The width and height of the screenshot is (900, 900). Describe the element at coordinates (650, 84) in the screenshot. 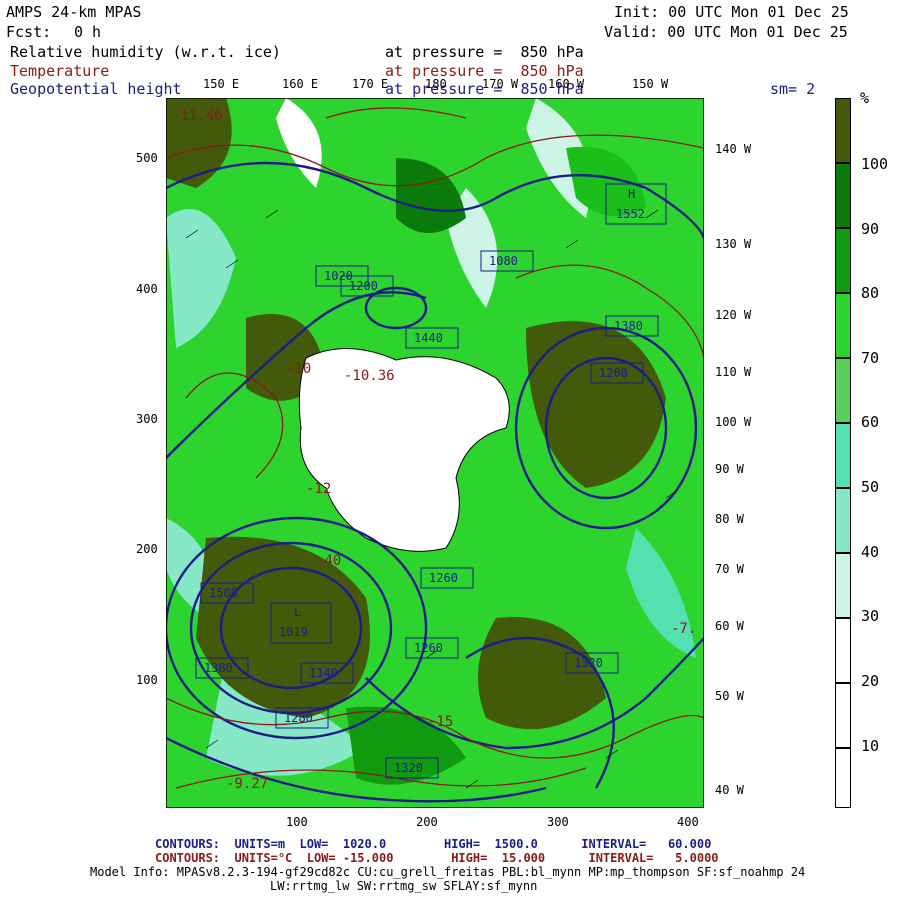

I see `top-lon-label: 150 W` at that location.